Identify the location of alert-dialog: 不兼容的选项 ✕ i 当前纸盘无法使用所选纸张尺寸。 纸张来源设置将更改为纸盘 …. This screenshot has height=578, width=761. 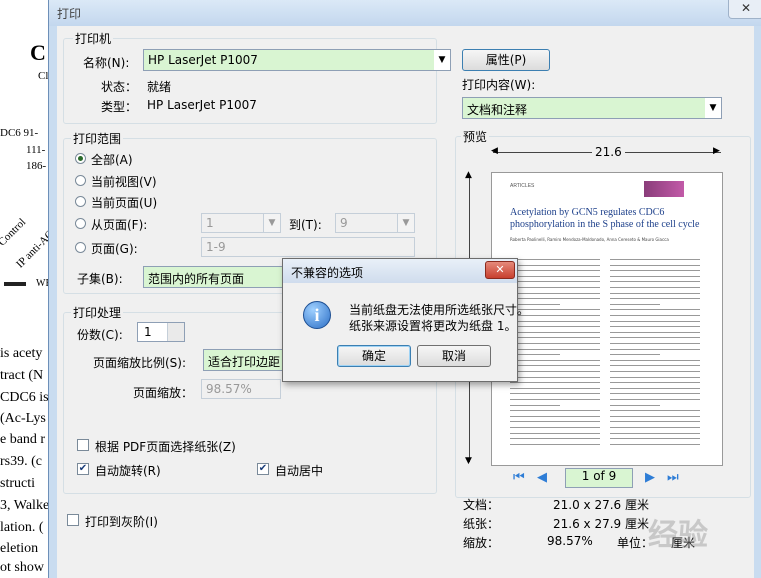
(405, 320).